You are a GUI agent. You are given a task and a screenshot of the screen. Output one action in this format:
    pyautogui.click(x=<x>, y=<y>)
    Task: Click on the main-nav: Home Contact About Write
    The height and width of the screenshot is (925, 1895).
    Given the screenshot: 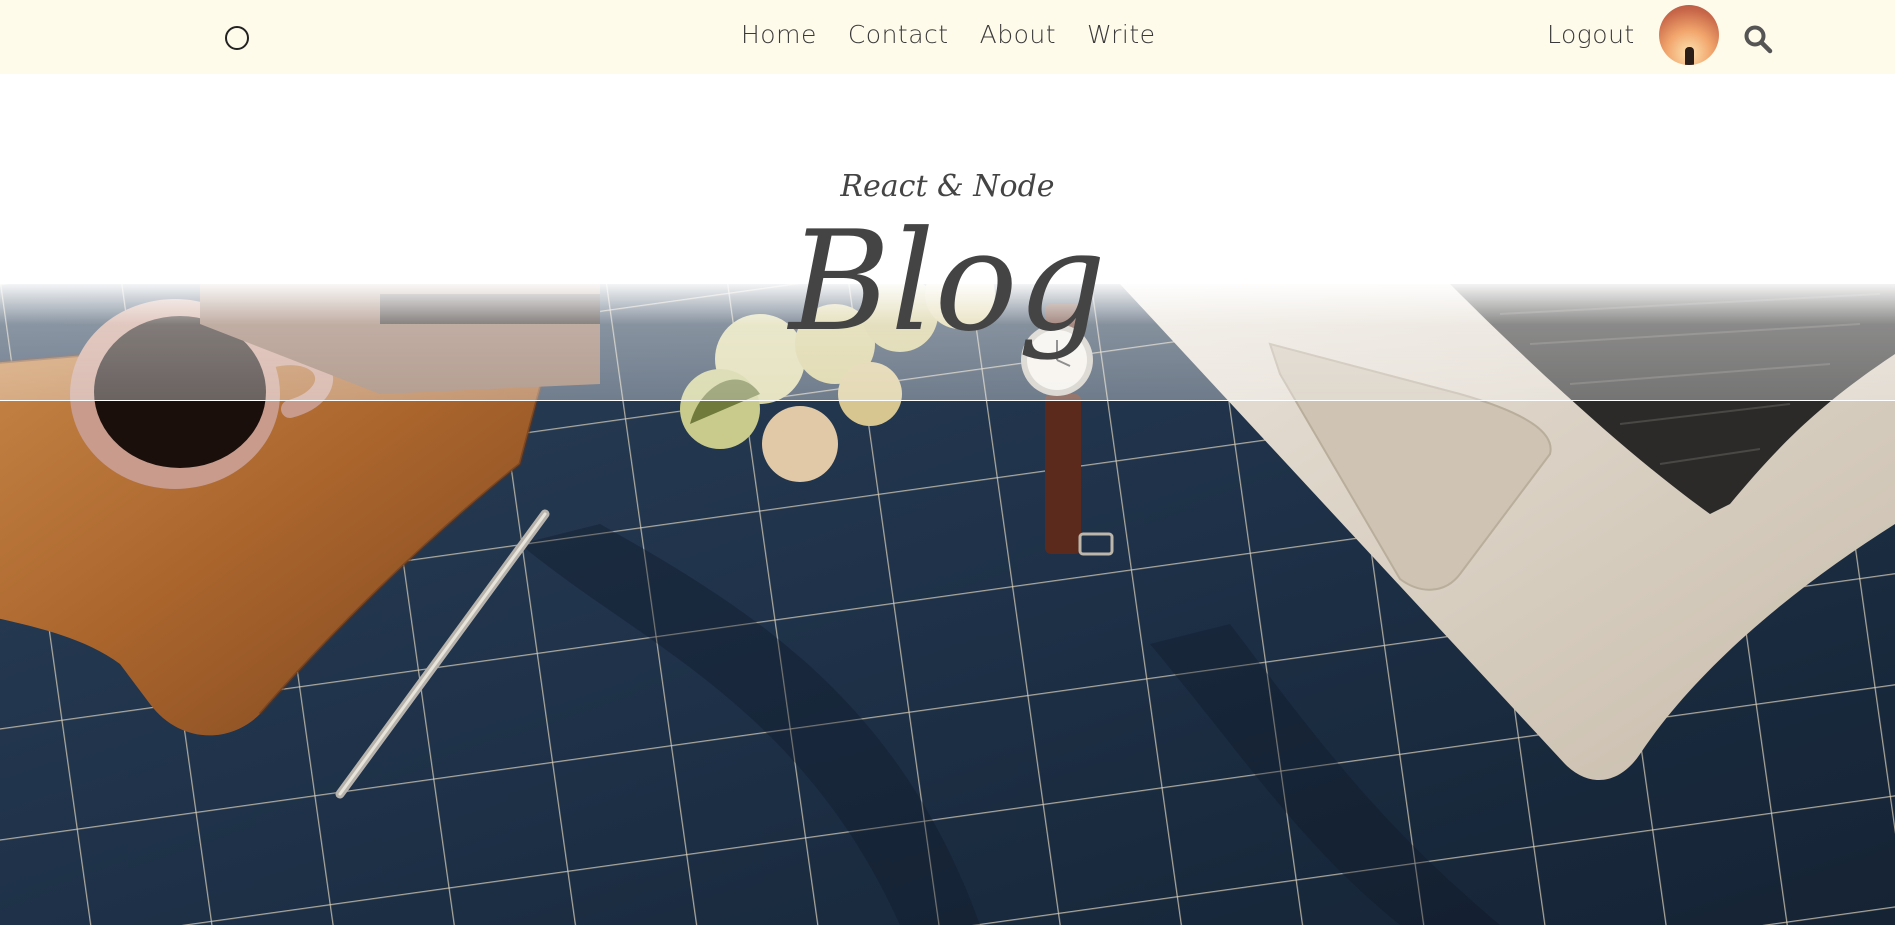 What is the action you would take?
    pyautogui.click(x=948, y=34)
    